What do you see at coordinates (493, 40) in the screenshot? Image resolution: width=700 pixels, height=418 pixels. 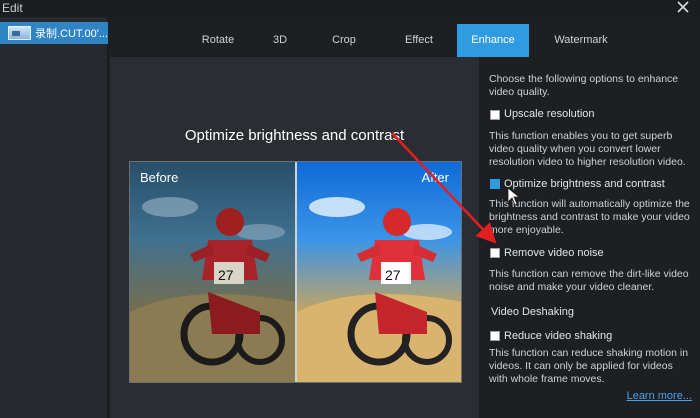 I see `tab-enhance: Enhance` at bounding box center [493, 40].